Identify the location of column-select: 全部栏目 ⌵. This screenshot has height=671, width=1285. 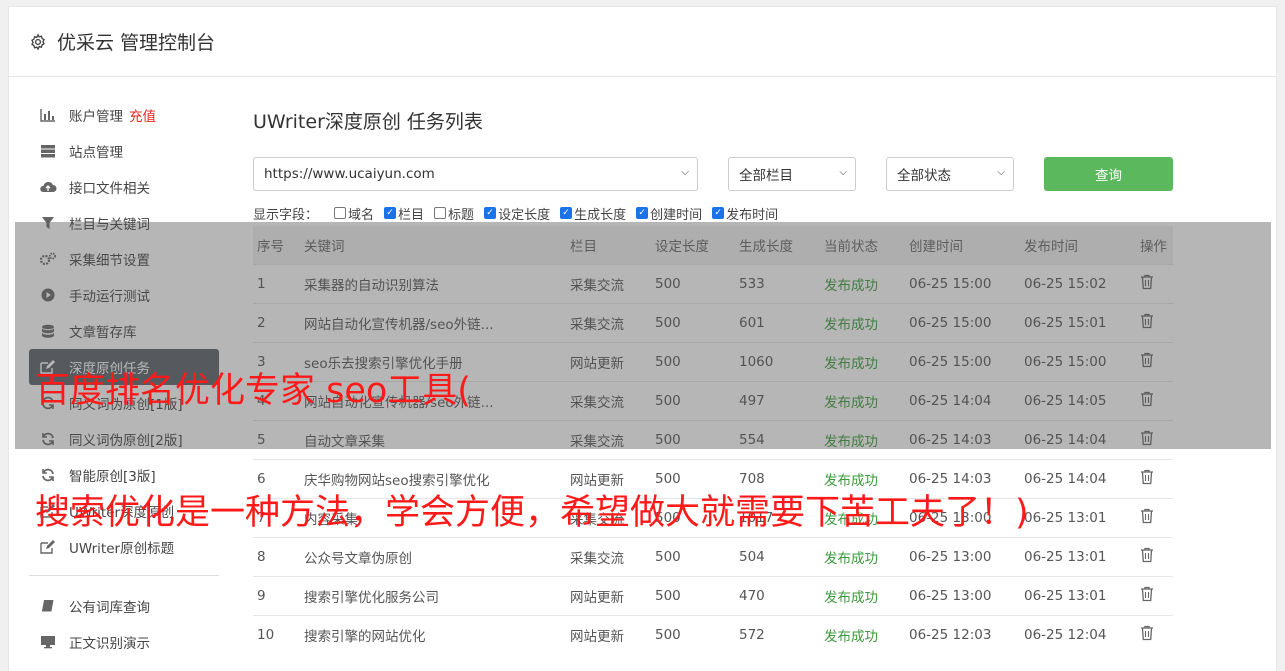
(792, 174).